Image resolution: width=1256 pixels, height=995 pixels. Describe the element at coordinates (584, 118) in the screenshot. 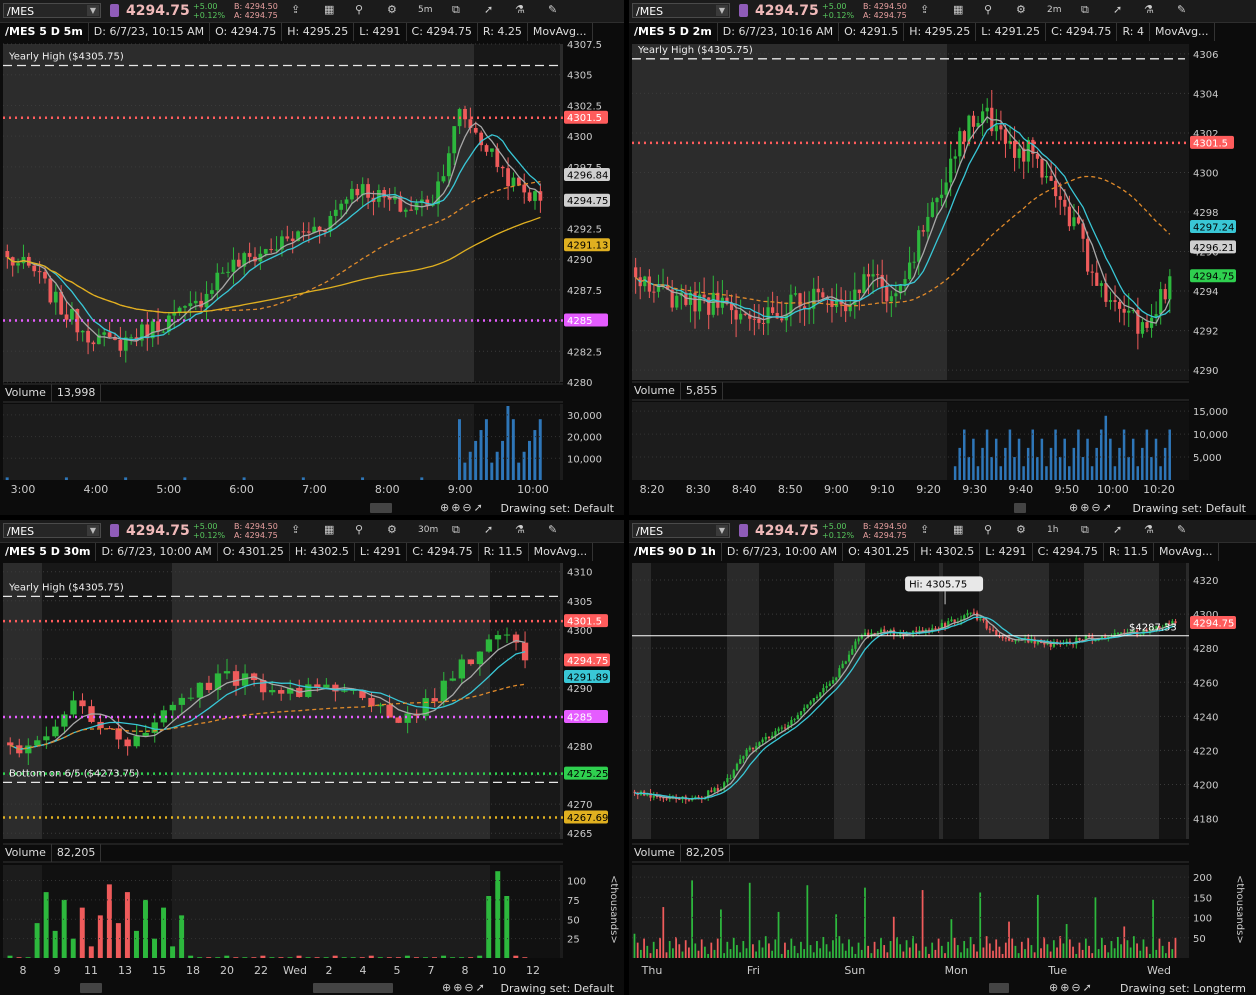

I see `price-level-label: 4301.5` at that location.